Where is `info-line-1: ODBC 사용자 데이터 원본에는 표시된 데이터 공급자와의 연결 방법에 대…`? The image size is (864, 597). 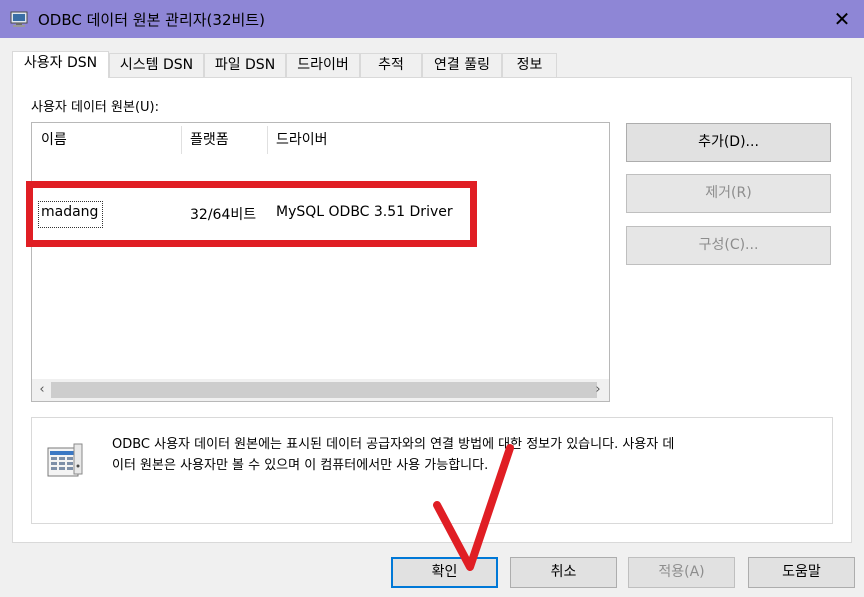 info-line-1: ODBC 사용자 데이터 원본에는 표시된 데이터 공급자와의 연결 방법에 대… is located at coordinates (393, 444).